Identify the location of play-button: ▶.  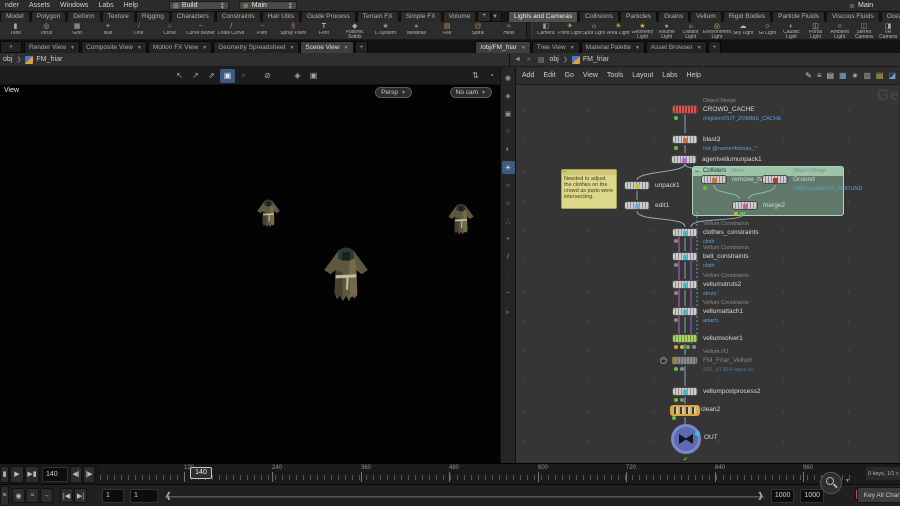
(17, 474).